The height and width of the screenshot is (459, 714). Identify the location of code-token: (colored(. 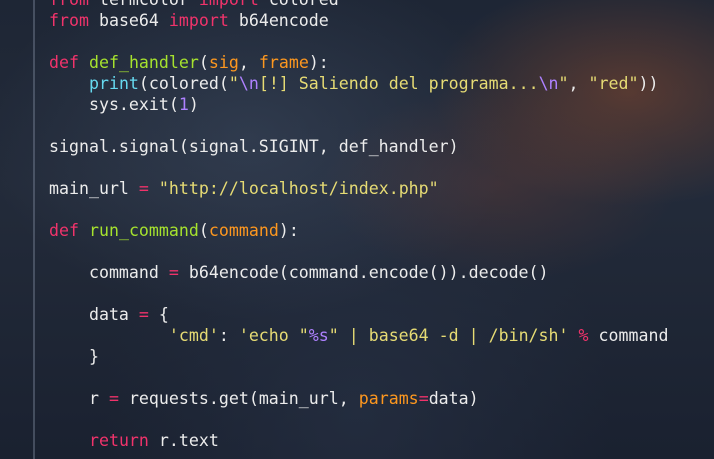
(183, 83).